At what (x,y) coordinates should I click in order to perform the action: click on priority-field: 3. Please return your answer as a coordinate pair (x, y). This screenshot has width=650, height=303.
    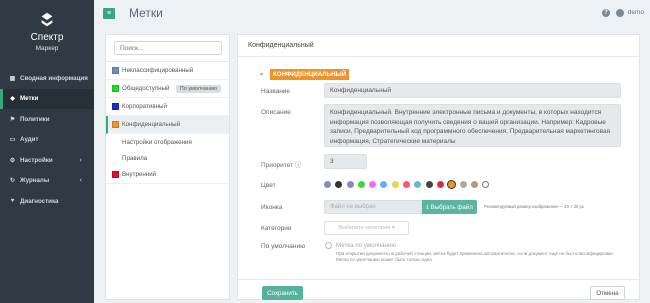
    Looking at the image, I should click on (345, 161).